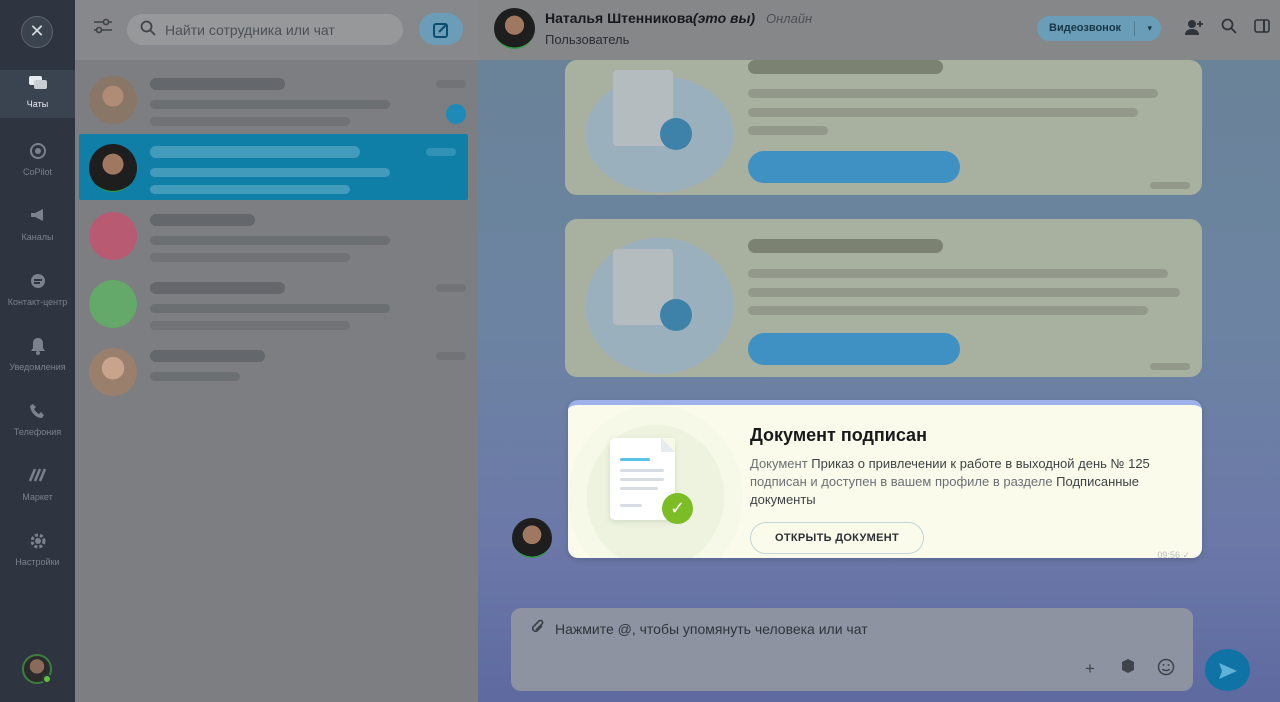 The height and width of the screenshot is (702, 1280). What do you see at coordinates (619, 18) in the screenshot?
I see `chat-title-name: Наталья Штенникова` at bounding box center [619, 18].